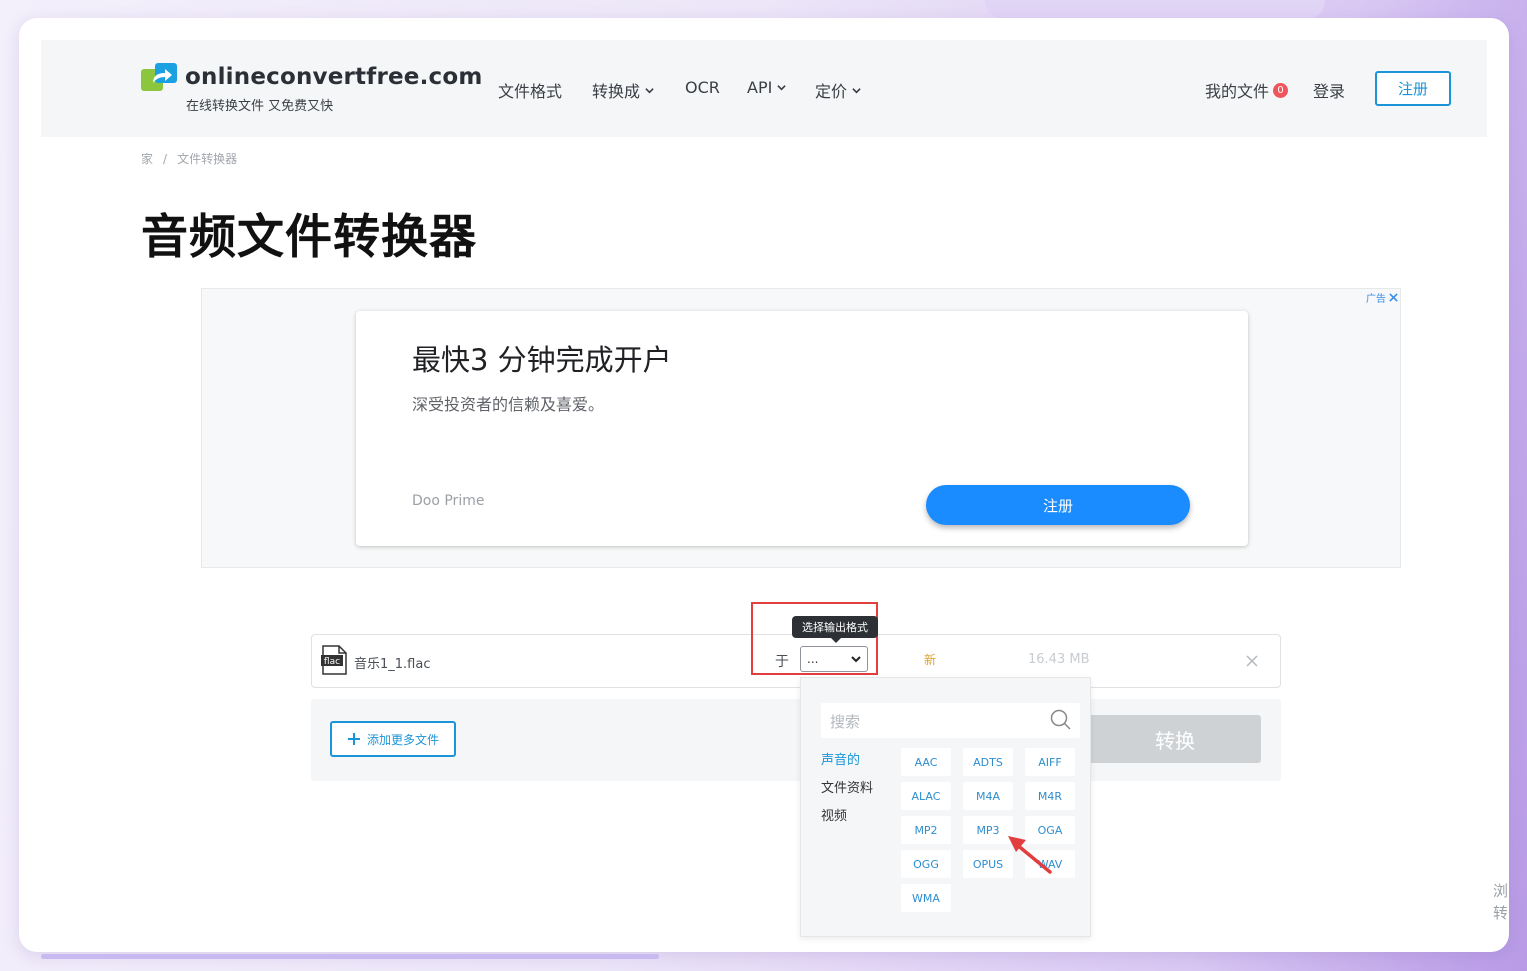  What do you see at coordinates (1376, 299) in the screenshot?
I see `ad-label-text: 广告` at bounding box center [1376, 299].